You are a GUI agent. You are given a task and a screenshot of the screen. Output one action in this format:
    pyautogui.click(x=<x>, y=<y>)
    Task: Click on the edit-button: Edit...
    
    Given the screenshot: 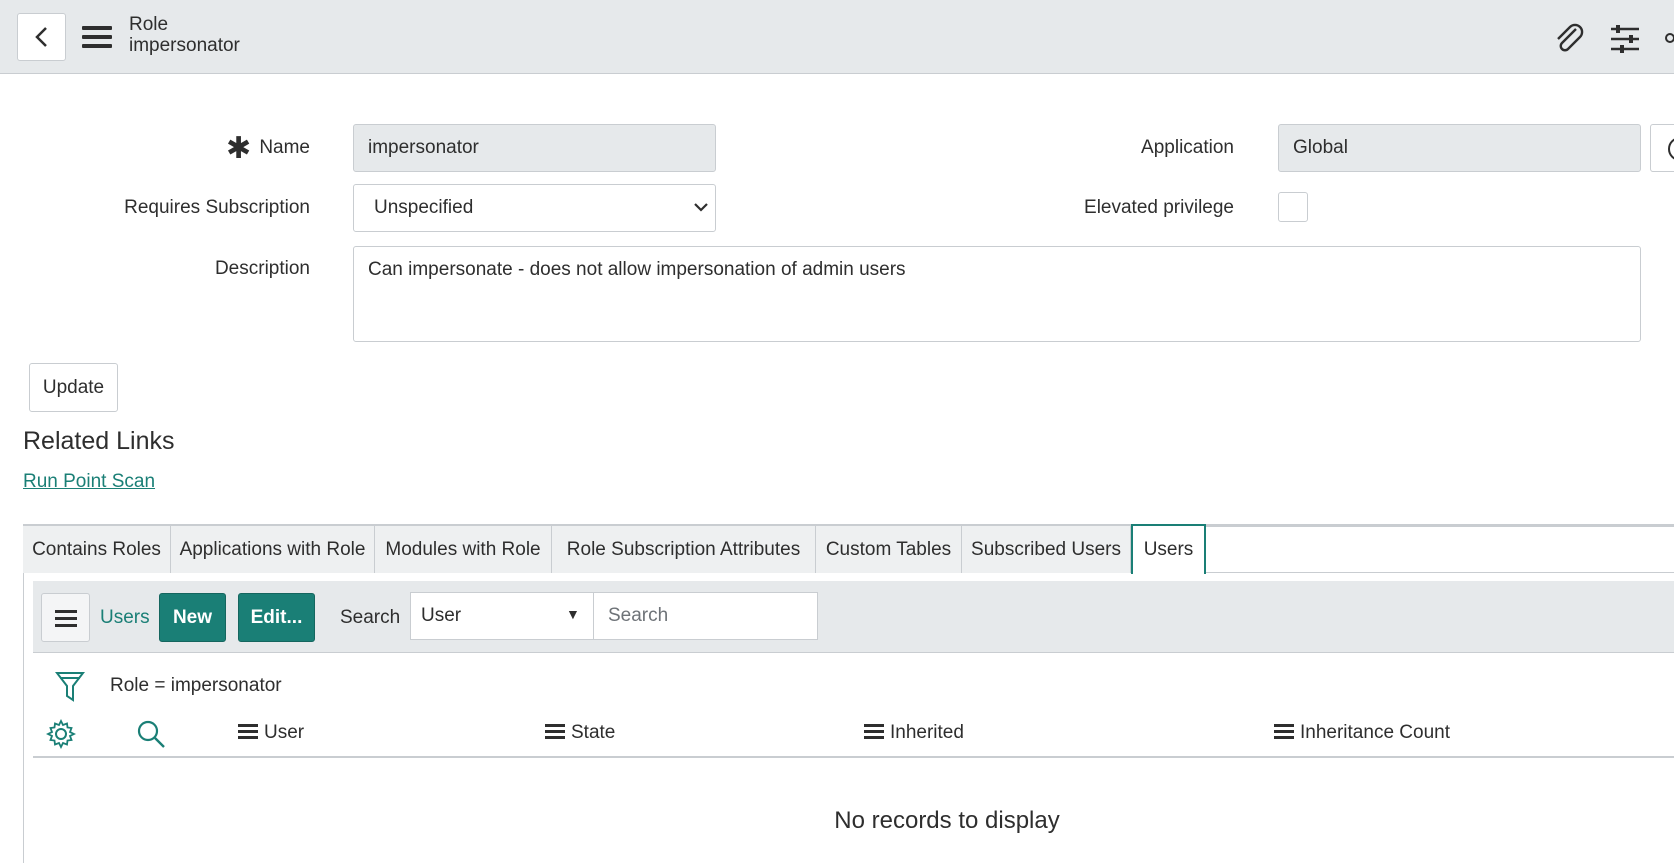 What is the action you would take?
    pyautogui.click(x=276, y=617)
    